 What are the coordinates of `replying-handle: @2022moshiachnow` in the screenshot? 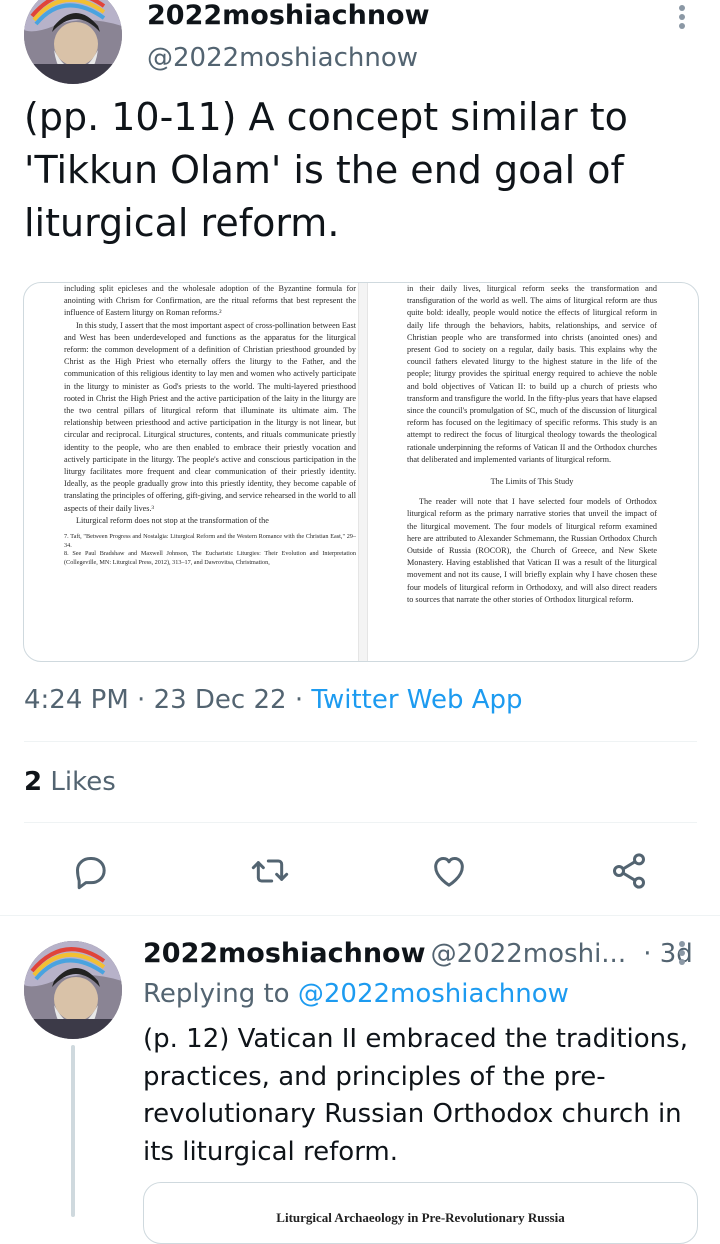 It's located at (433, 994).